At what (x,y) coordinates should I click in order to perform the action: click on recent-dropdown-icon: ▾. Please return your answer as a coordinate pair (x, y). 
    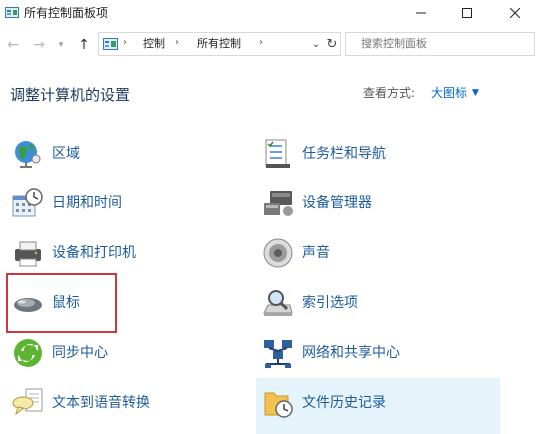
    Looking at the image, I should click on (61, 45).